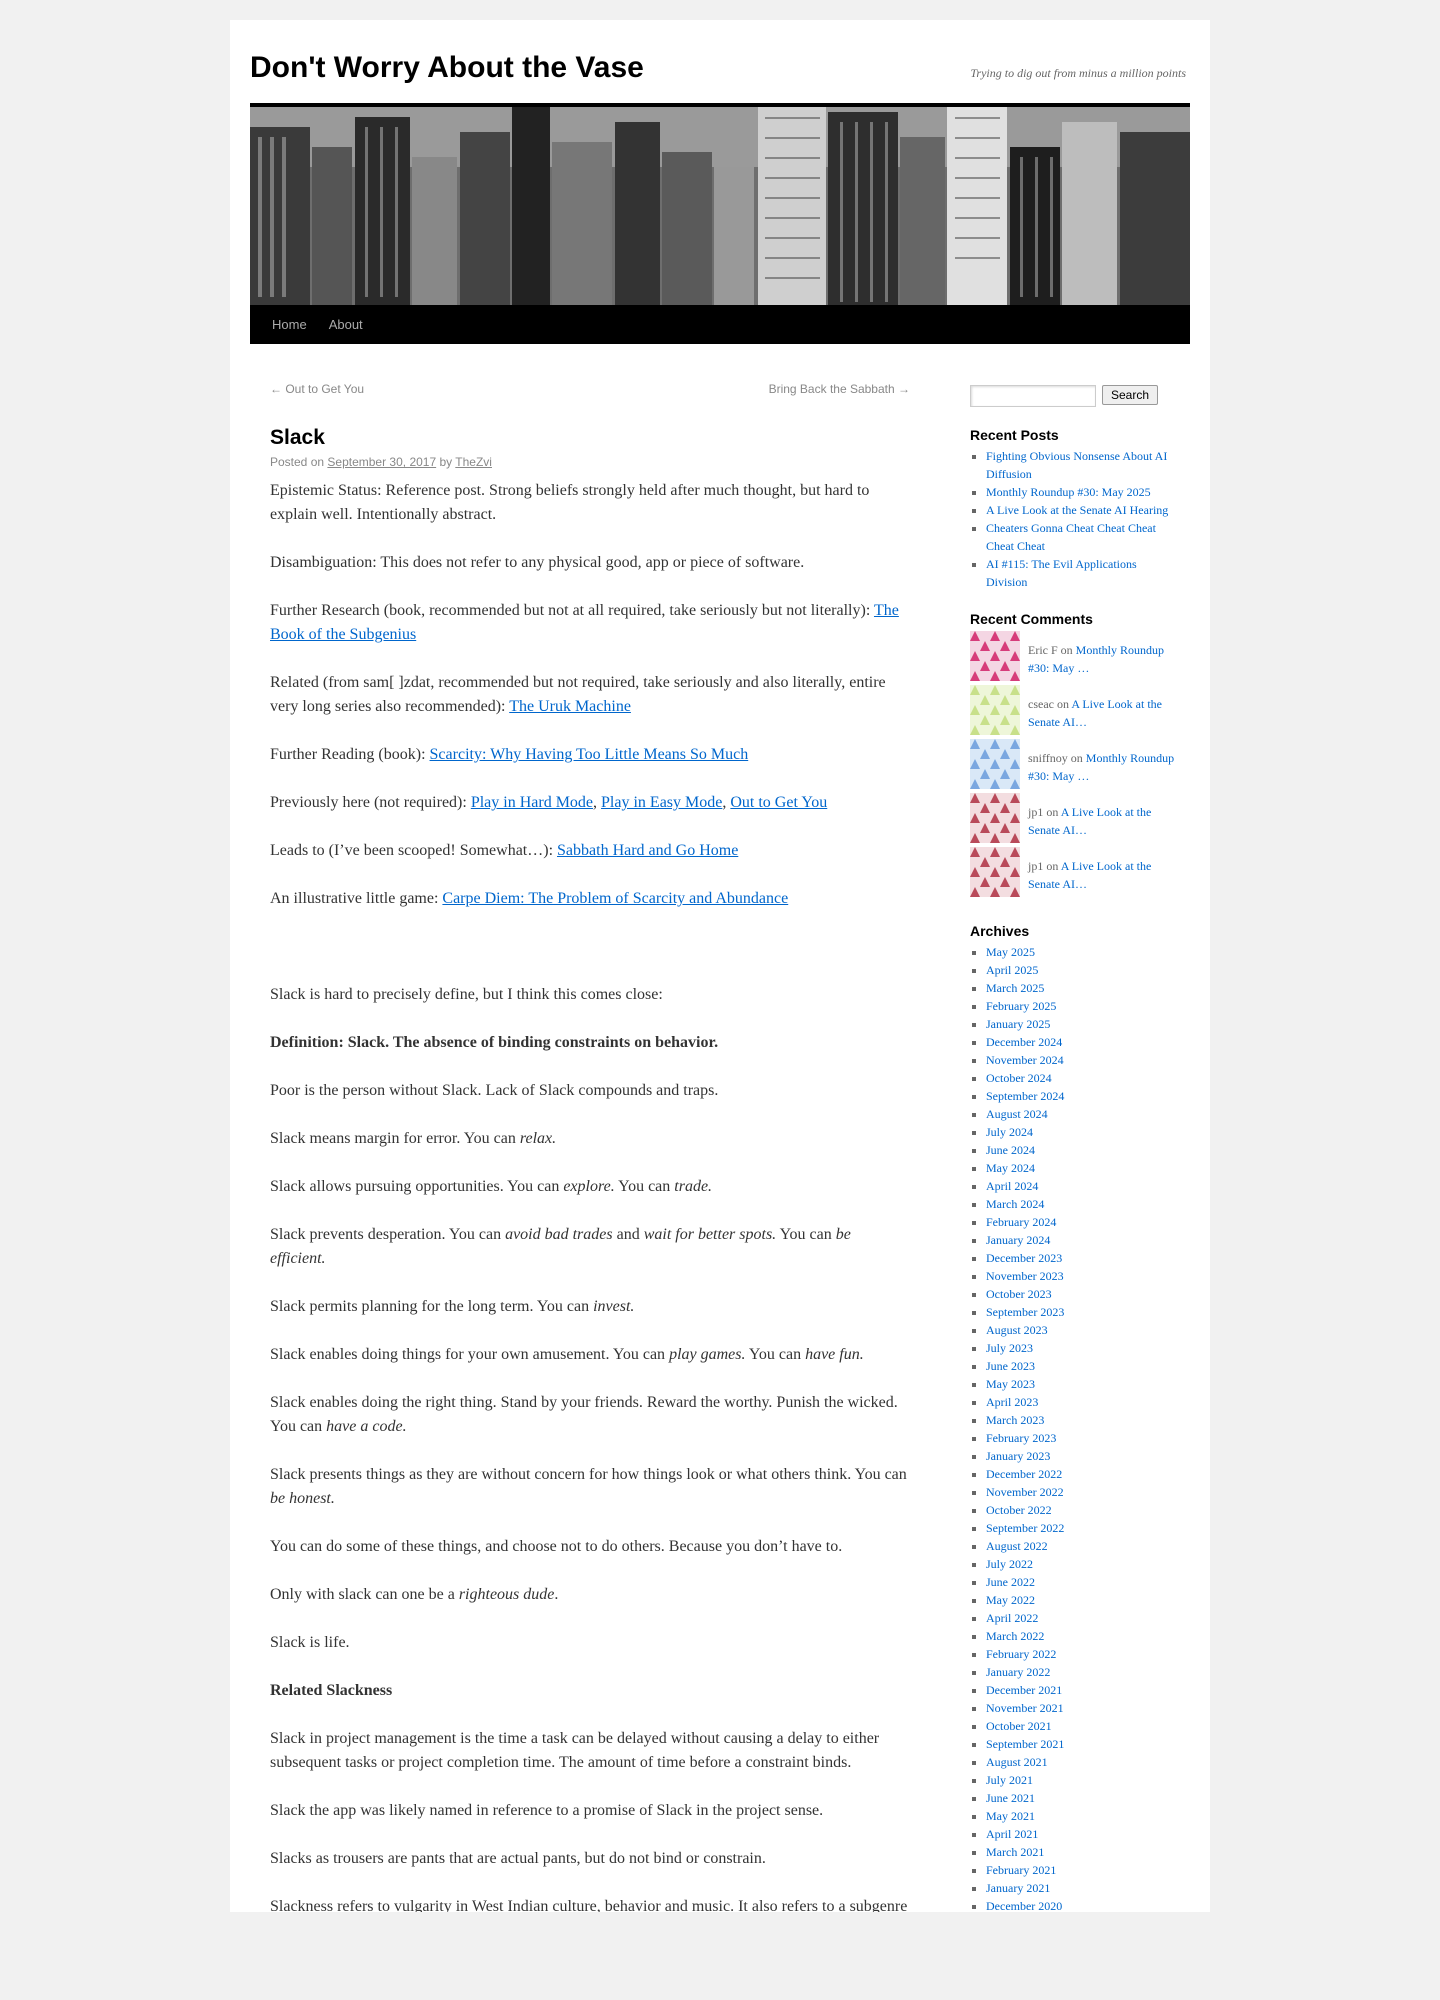  I want to click on site-title-link: Don't Worry About the Vase, so click(447, 67).